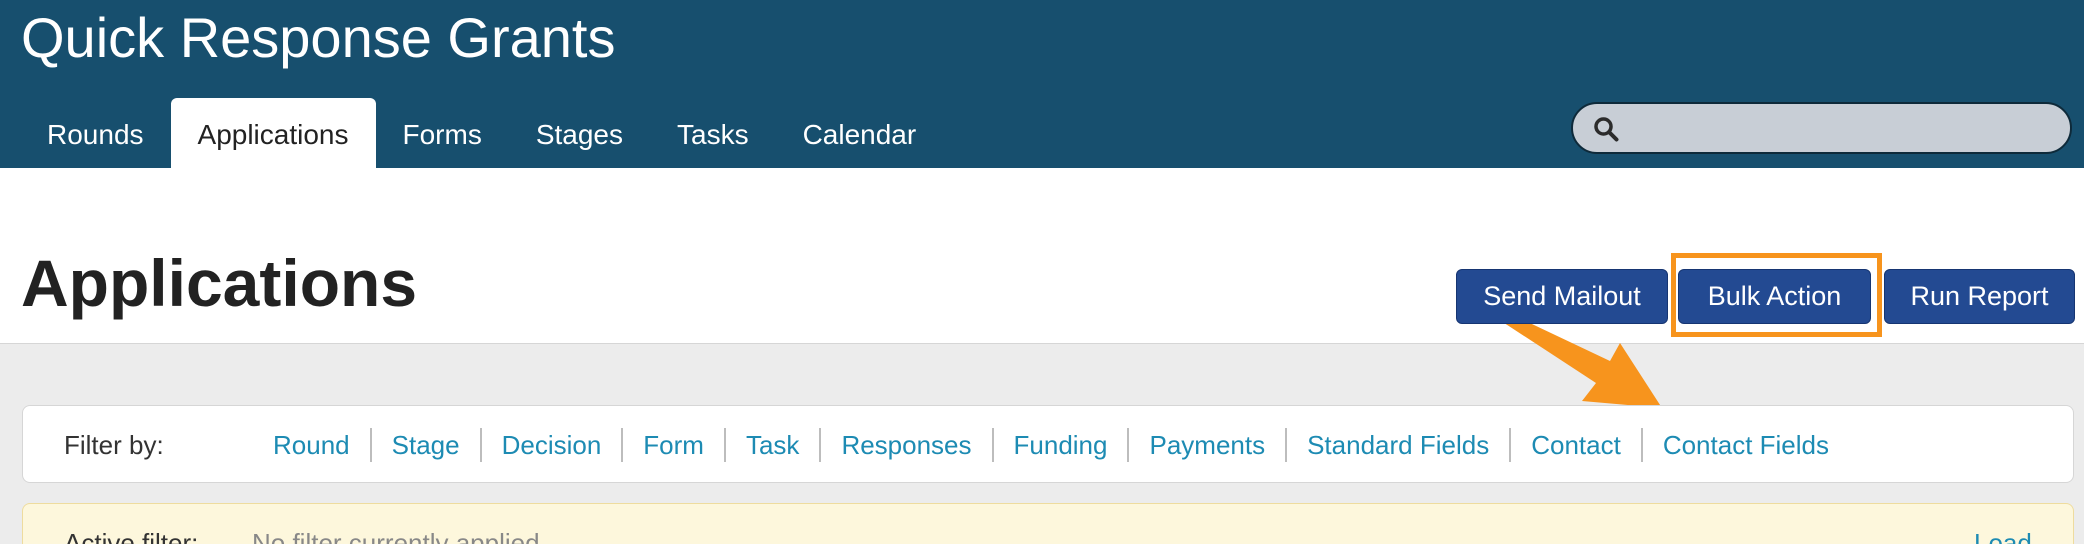  I want to click on send-mailout-button: Send Mailout, so click(1562, 296).